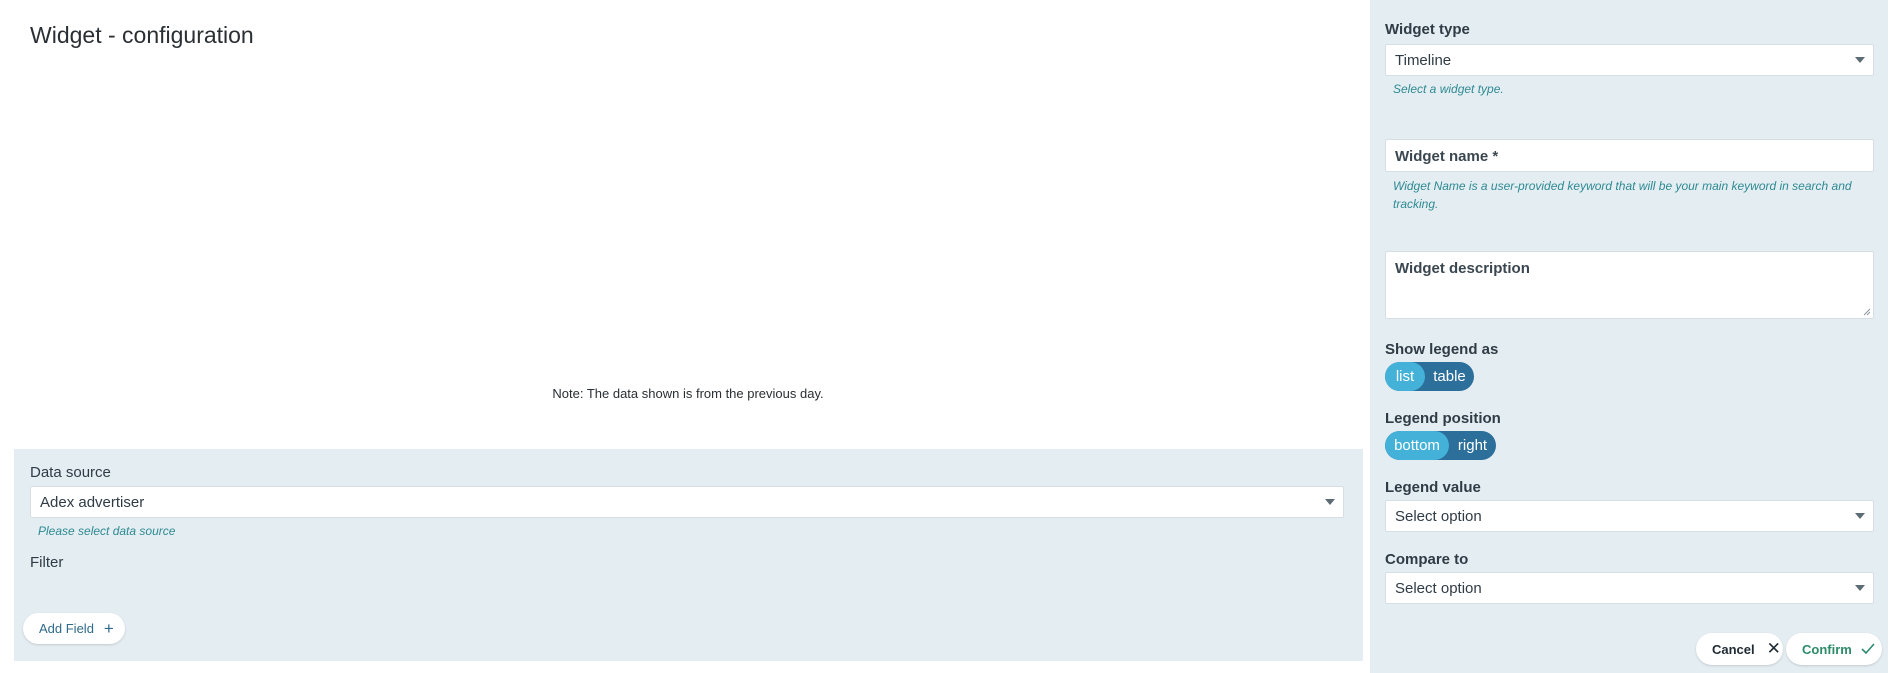  I want to click on widget-type-hint: Select a widget type., so click(1448, 89).